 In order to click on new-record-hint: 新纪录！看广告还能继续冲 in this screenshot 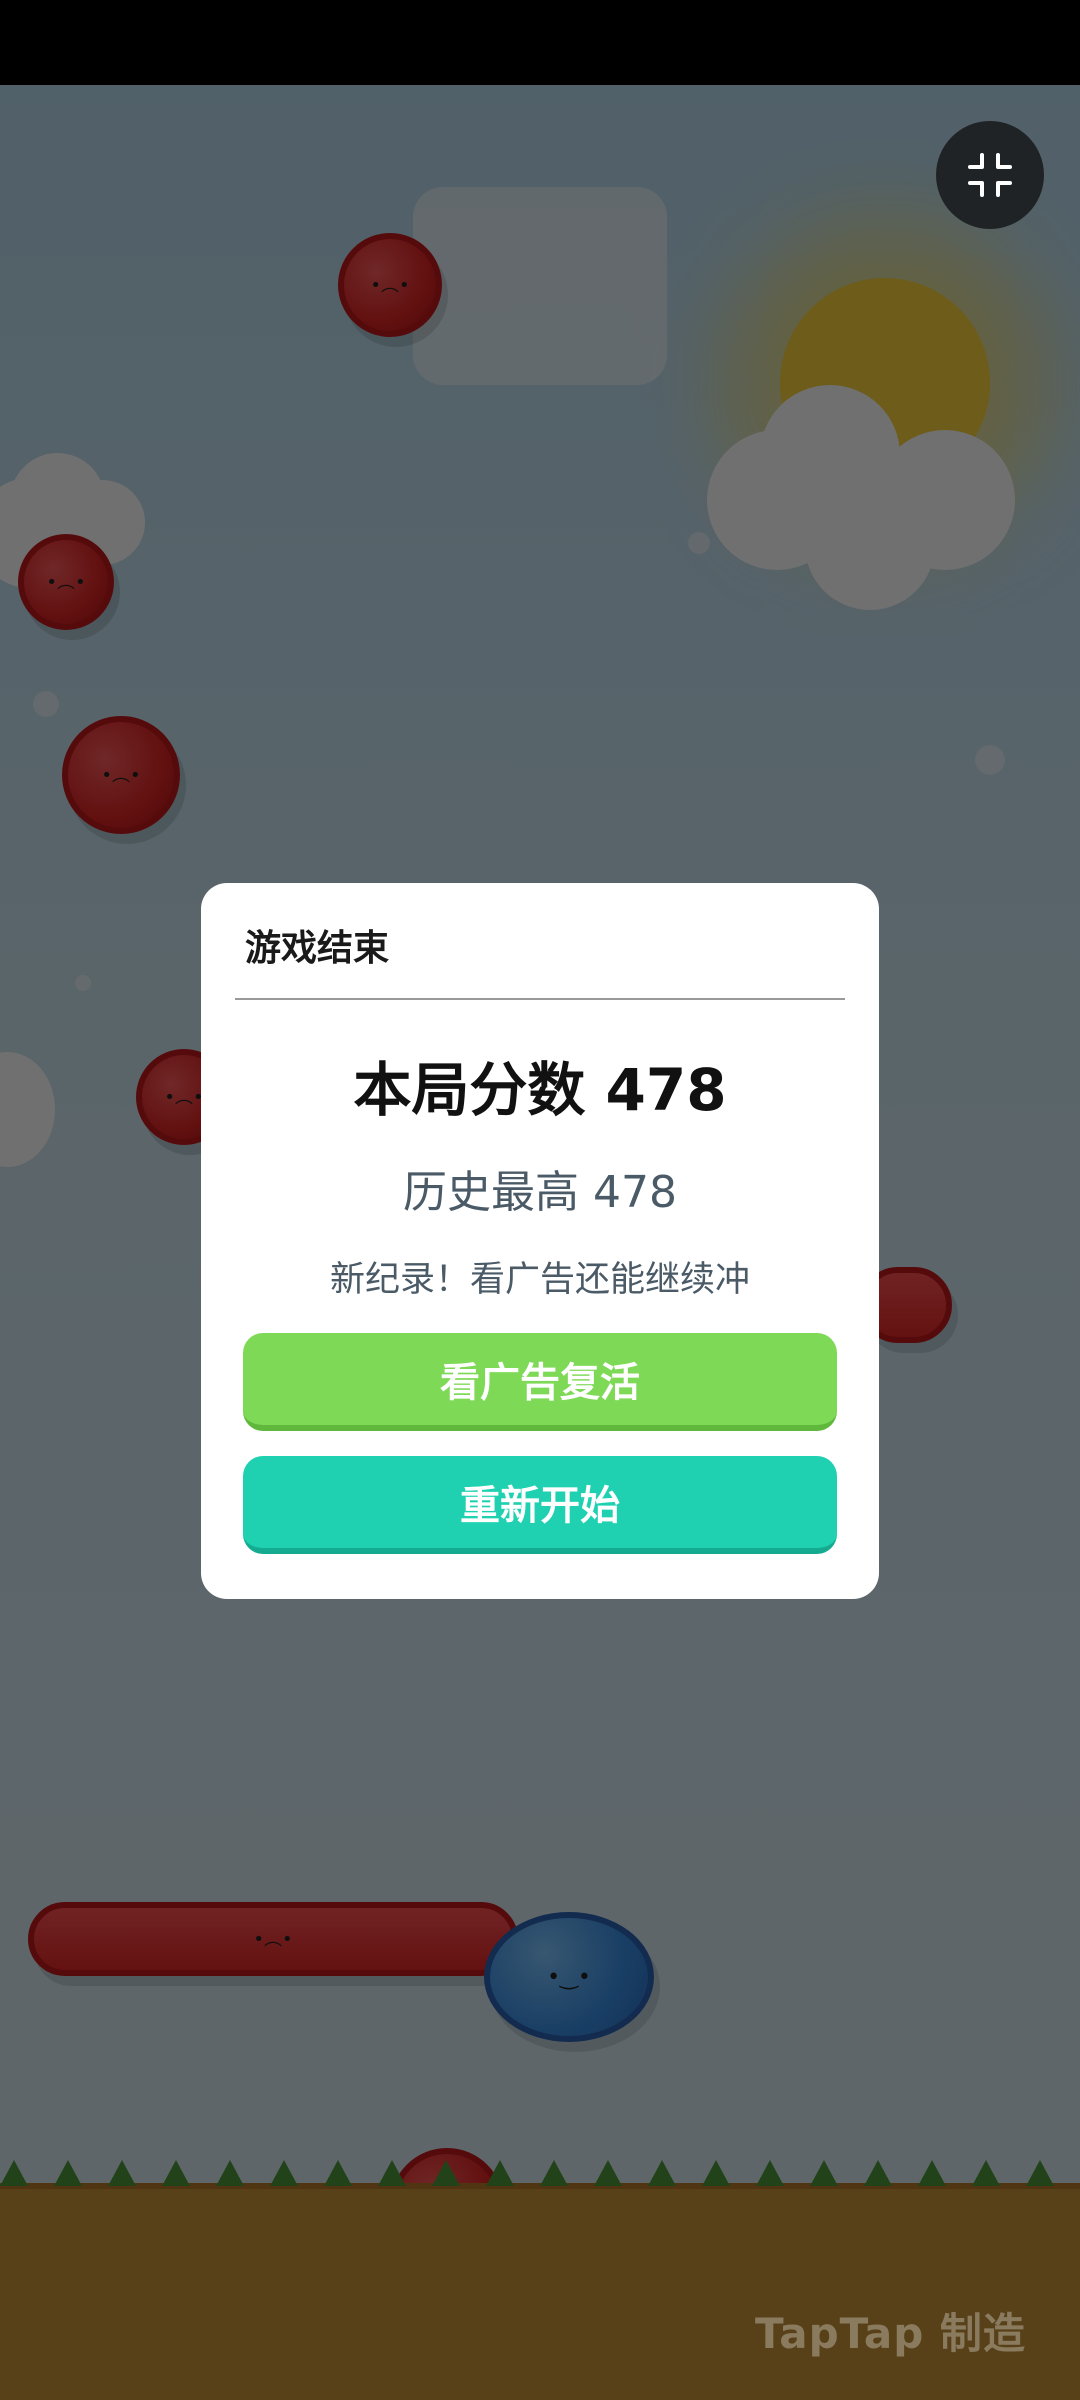, I will do `click(539, 1280)`.